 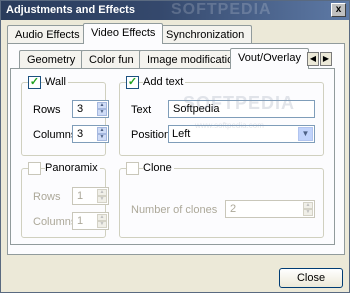 I want to click on panoramix-rows-spinbox: 1 ▲ ▼, so click(x=90, y=196).